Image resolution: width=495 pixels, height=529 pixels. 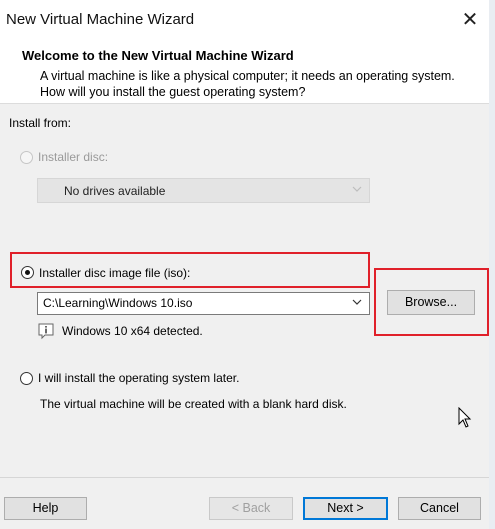 What do you see at coordinates (45, 508) in the screenshot?
I see `help-button: Help` at bounding box center [45, 508].